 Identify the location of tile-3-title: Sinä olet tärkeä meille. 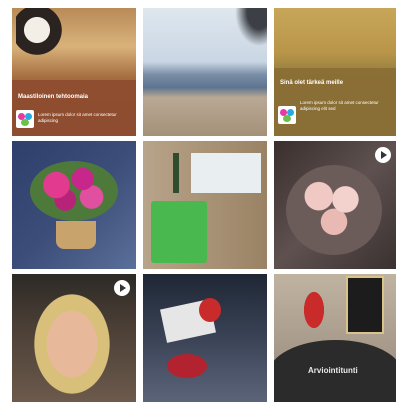
(312, 83).